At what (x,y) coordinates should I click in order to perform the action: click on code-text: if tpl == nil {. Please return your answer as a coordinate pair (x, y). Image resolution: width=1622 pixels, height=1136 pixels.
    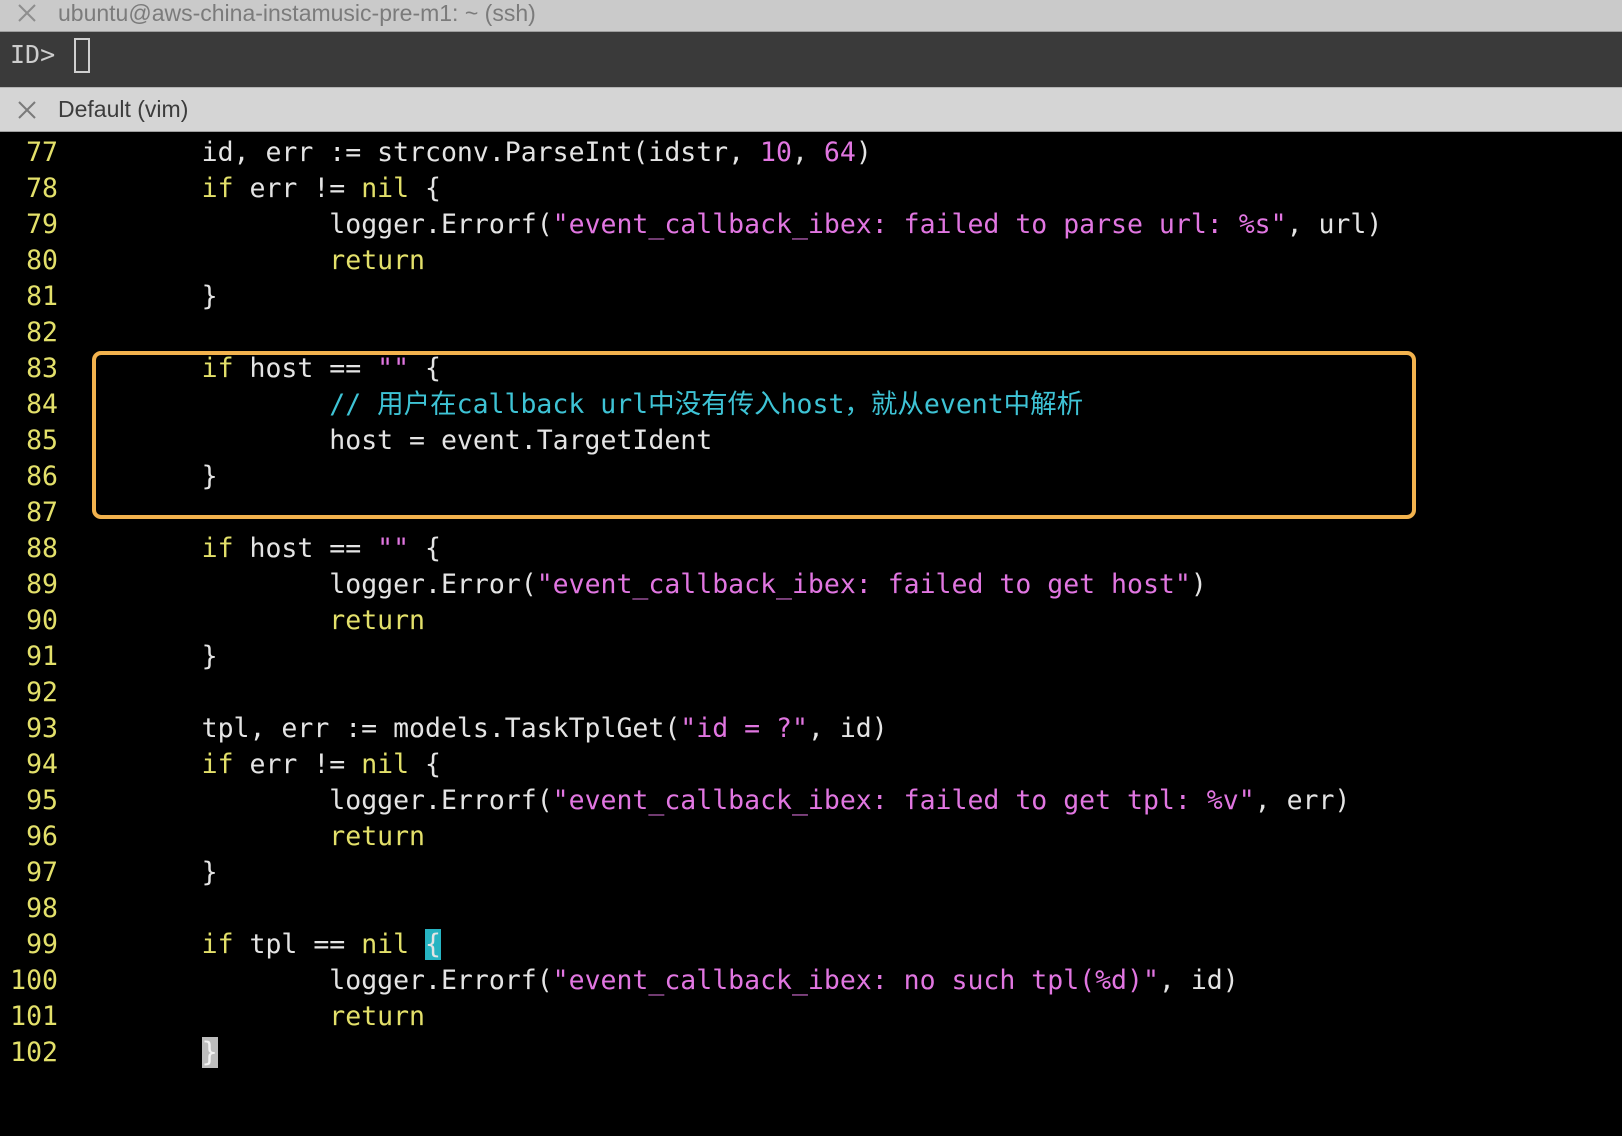
    Looking at the image, I should click on (258, 945).